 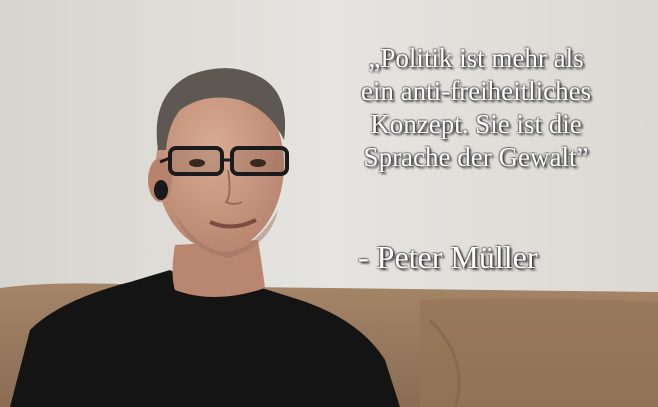 I want to click on quote-line: „Politik ist mehr als, so click(x=476, y=58).